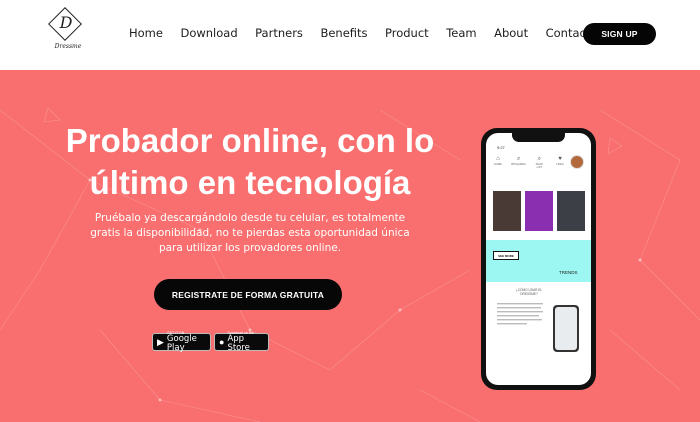  I want to click on phone-see-more-button: SEE MORE, so click(506, 255).